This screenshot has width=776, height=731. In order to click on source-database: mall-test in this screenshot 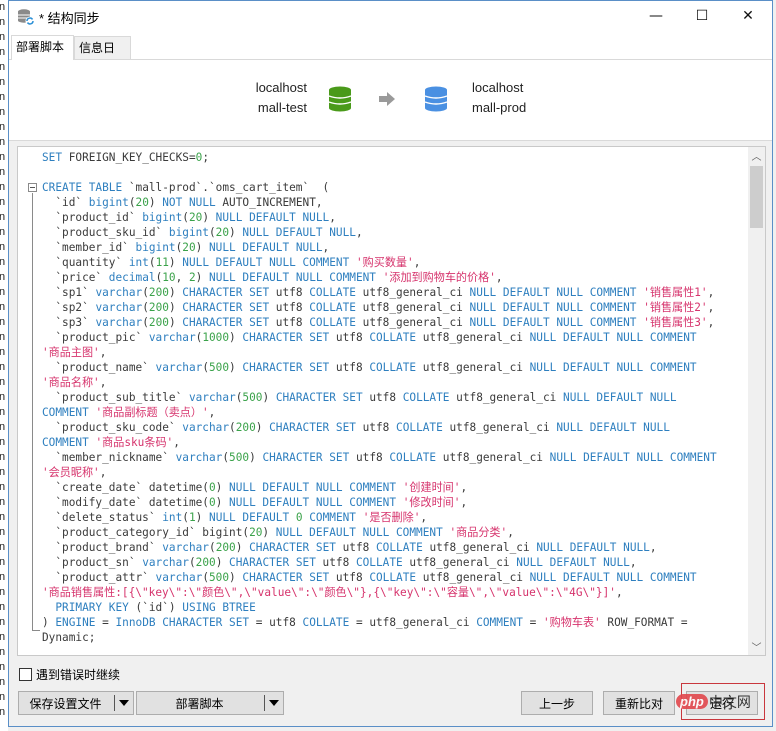, I will do `click(282, 107)`.